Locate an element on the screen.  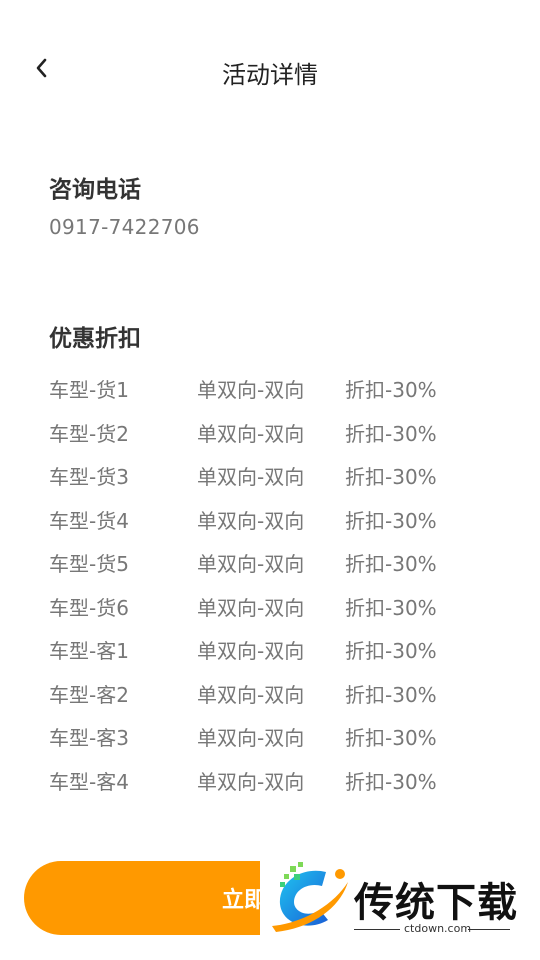
watermark-divider-left is located at coordinates (377, 929).